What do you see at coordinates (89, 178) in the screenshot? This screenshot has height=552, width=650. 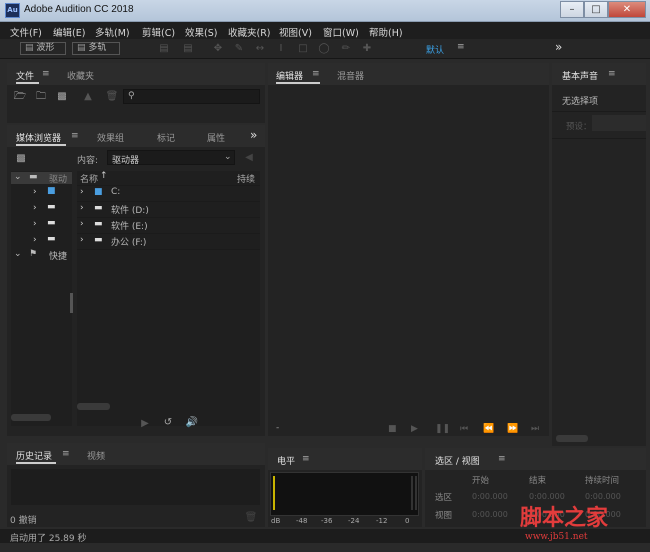 I see `column-name: 名称` at bounding box center [89, 178].